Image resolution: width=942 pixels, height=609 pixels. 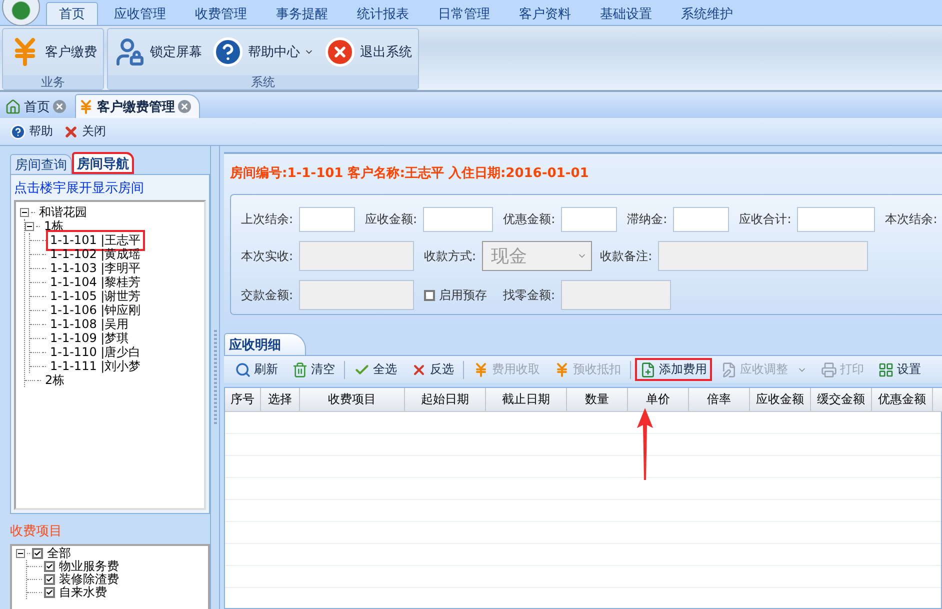 I want to click on panel-tab: 房间查询, so click(x=41, y=164).